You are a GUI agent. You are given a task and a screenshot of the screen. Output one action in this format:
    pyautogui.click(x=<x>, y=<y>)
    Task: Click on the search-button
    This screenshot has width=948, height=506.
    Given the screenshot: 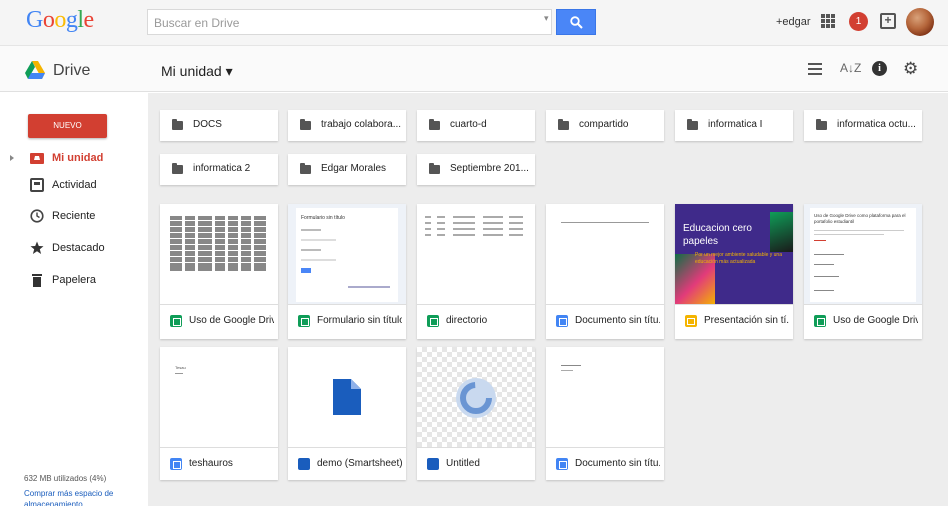 What is the action you would take?
    pyautogui.click(x=576, y=22)
    